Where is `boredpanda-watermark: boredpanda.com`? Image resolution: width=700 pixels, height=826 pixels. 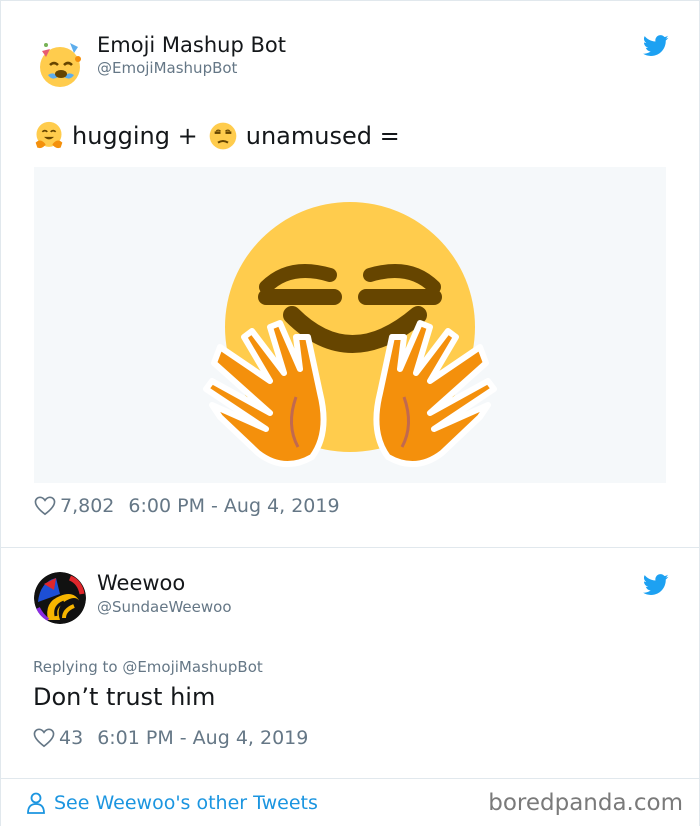
boredpanda-watermark: boredpanda.com is located at coordinates (585, 803).